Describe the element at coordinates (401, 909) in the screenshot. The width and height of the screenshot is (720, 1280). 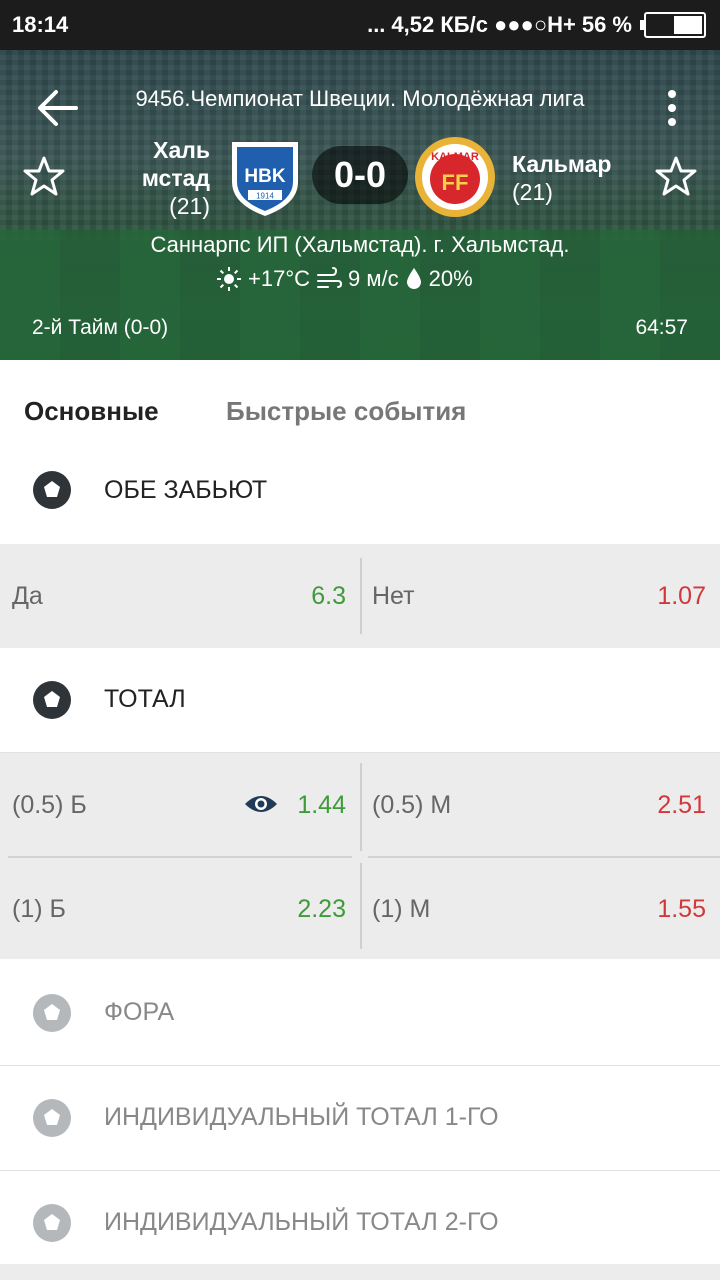
I see `odd-label: (1) М` at that location.